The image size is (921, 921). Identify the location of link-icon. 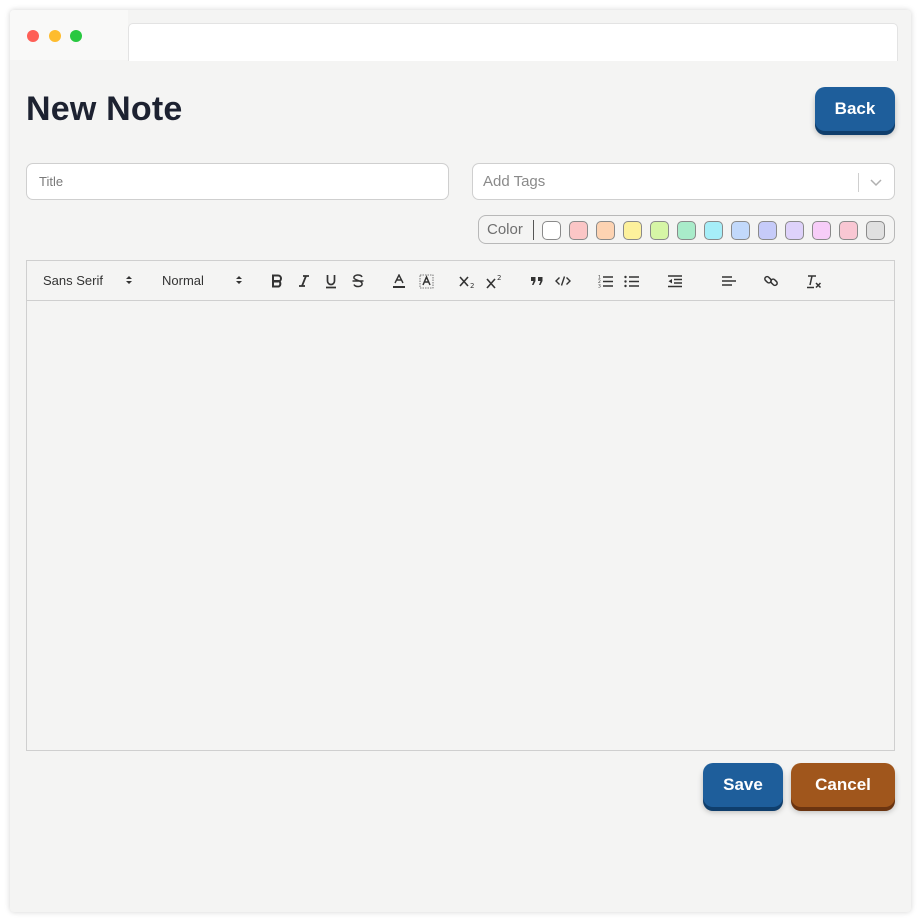
(771, 281).